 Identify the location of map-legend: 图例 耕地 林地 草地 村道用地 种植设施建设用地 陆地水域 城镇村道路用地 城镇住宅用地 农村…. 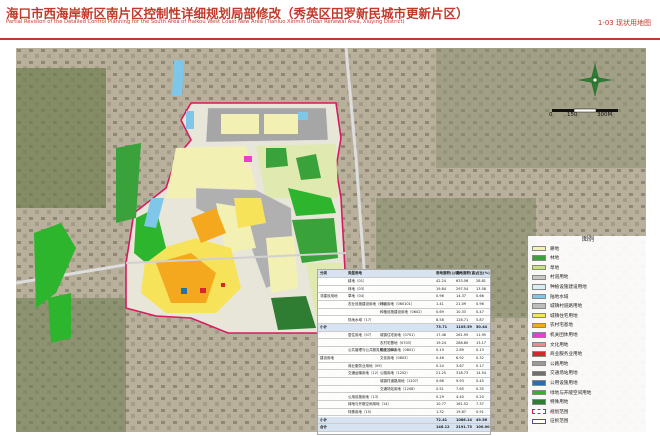
(588, 334).